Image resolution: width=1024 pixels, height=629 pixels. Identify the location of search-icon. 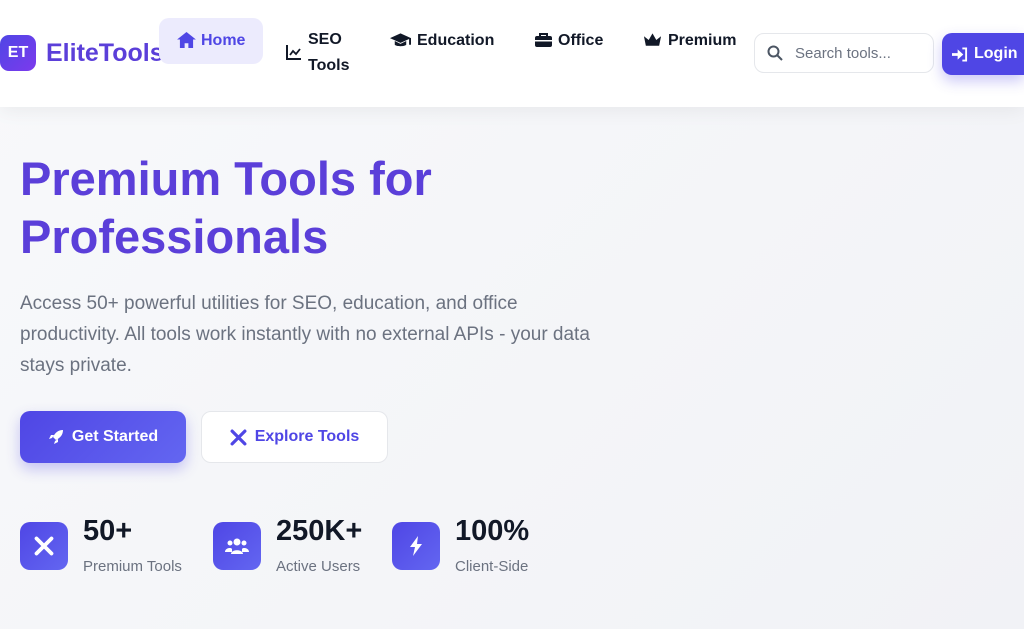
(775, 53).